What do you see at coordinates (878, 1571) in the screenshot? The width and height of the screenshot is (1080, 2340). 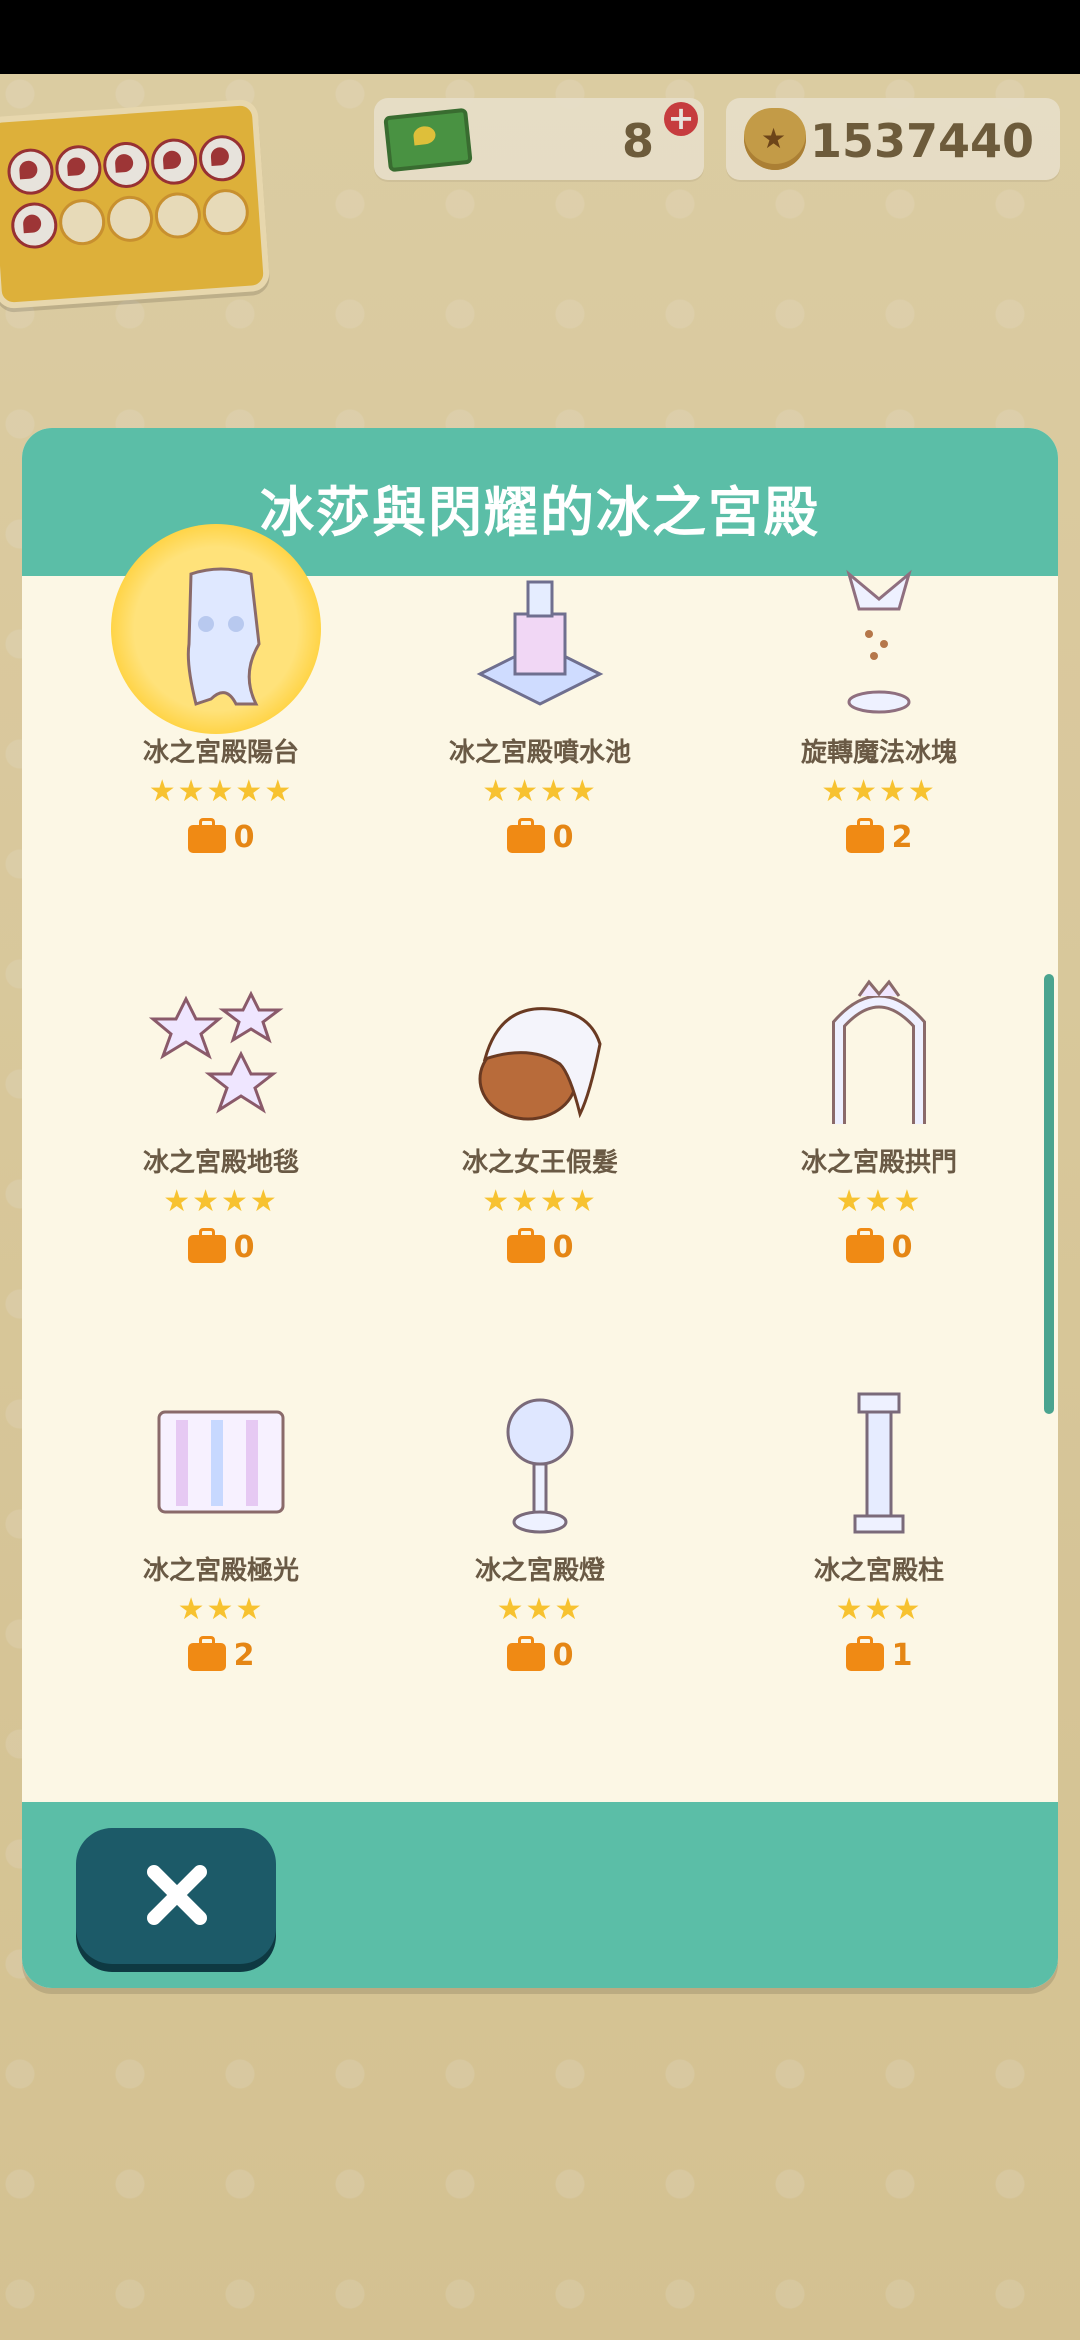 I see `item-name: 冰之宮殿柱` at bounding box center [878, 1571].